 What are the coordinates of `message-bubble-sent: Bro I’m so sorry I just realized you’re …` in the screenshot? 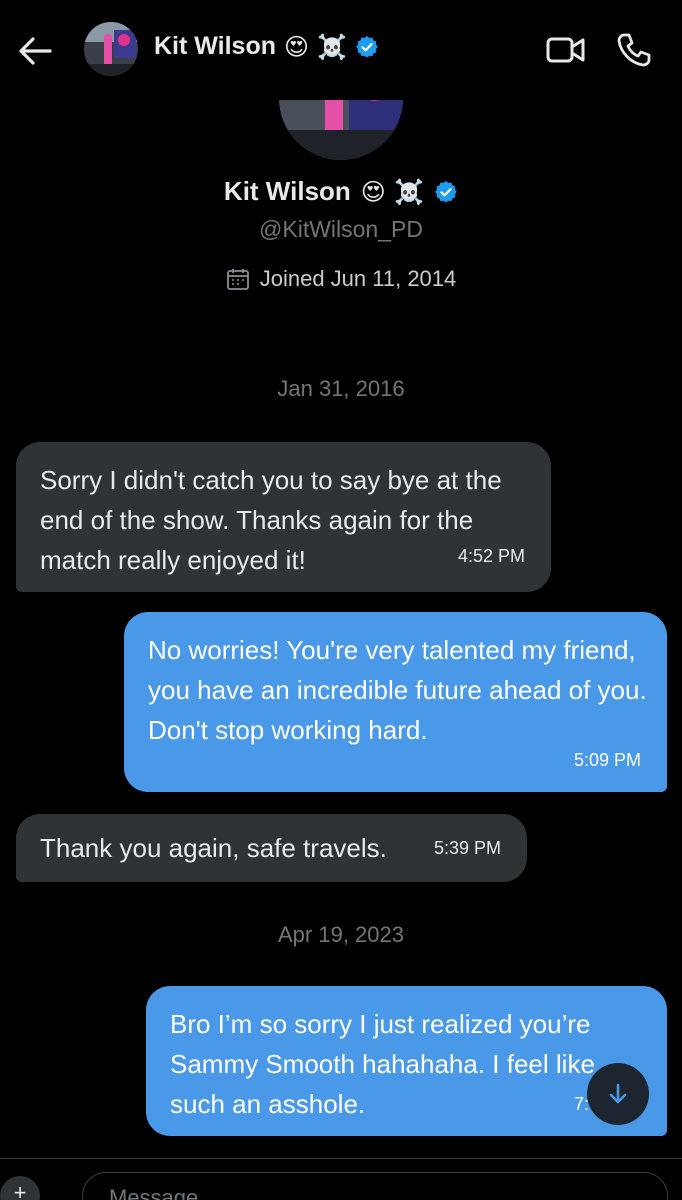 It's located at (406, 1061).